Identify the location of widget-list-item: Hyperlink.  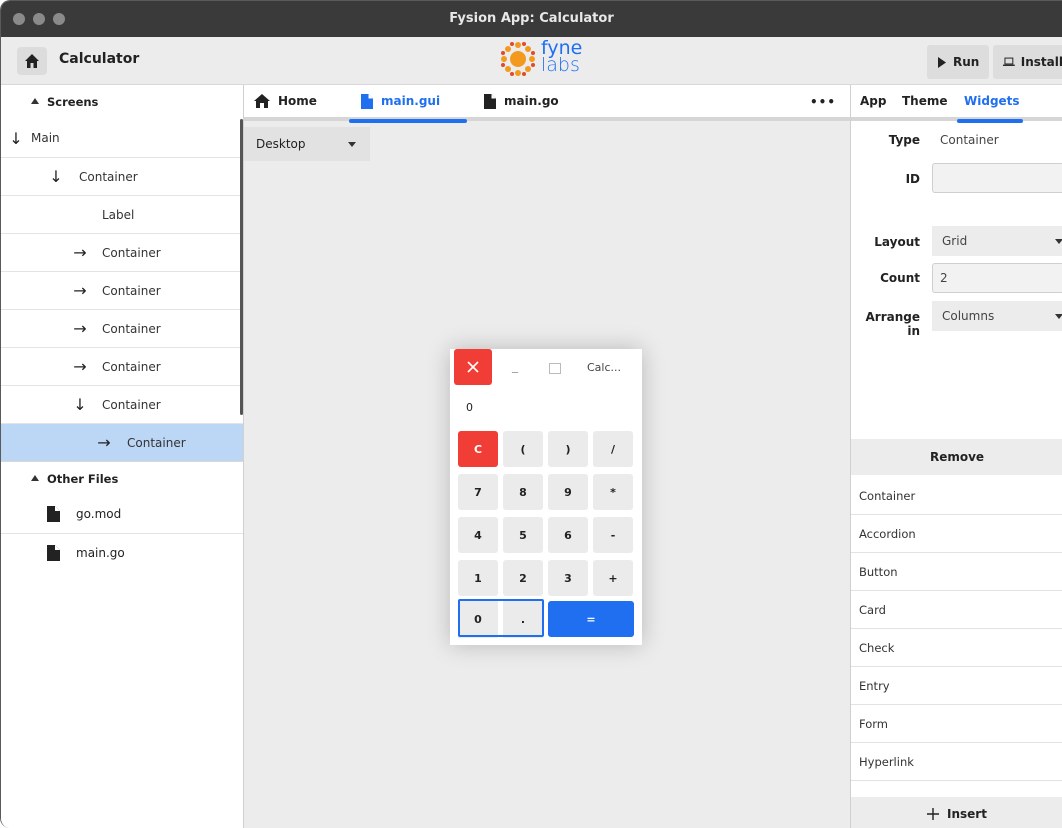
(956, 762).